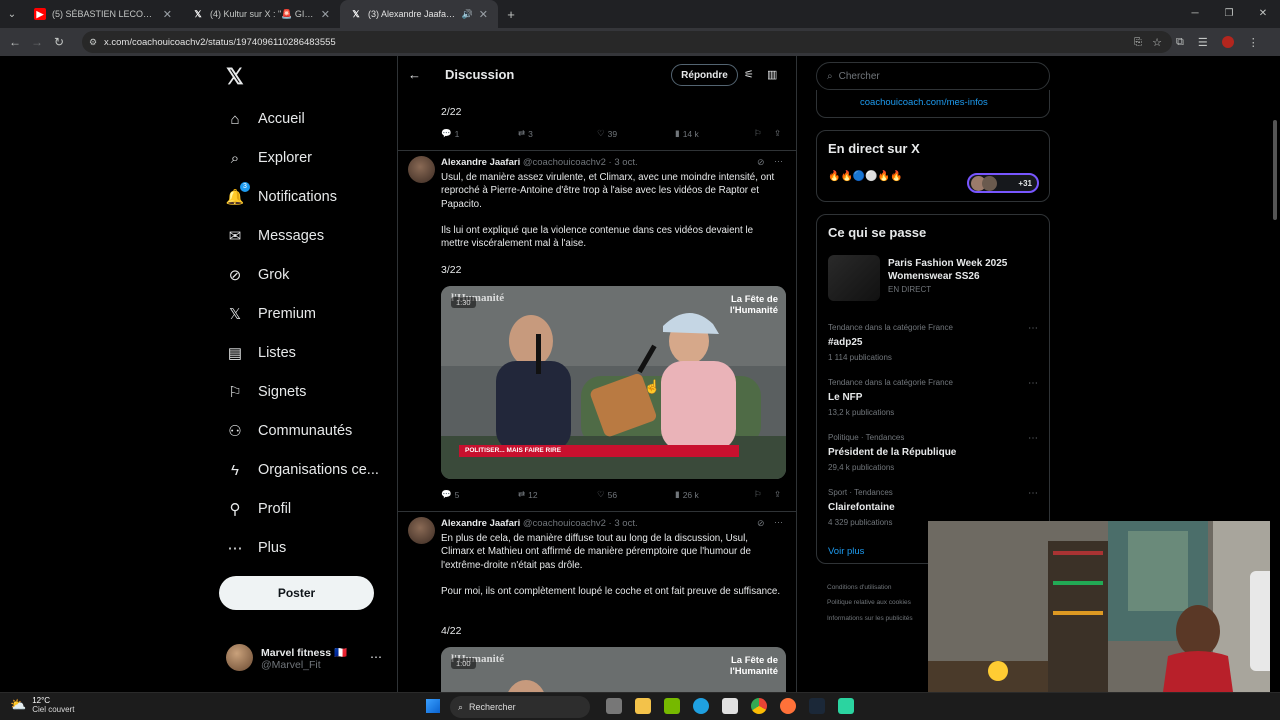 The width and height of the screenshot is (1280, 720). I want to click on browser-tab-1: ▶ (5) SÉBASTIEN LECORNU A DÉM ✕, so click(103, 14).